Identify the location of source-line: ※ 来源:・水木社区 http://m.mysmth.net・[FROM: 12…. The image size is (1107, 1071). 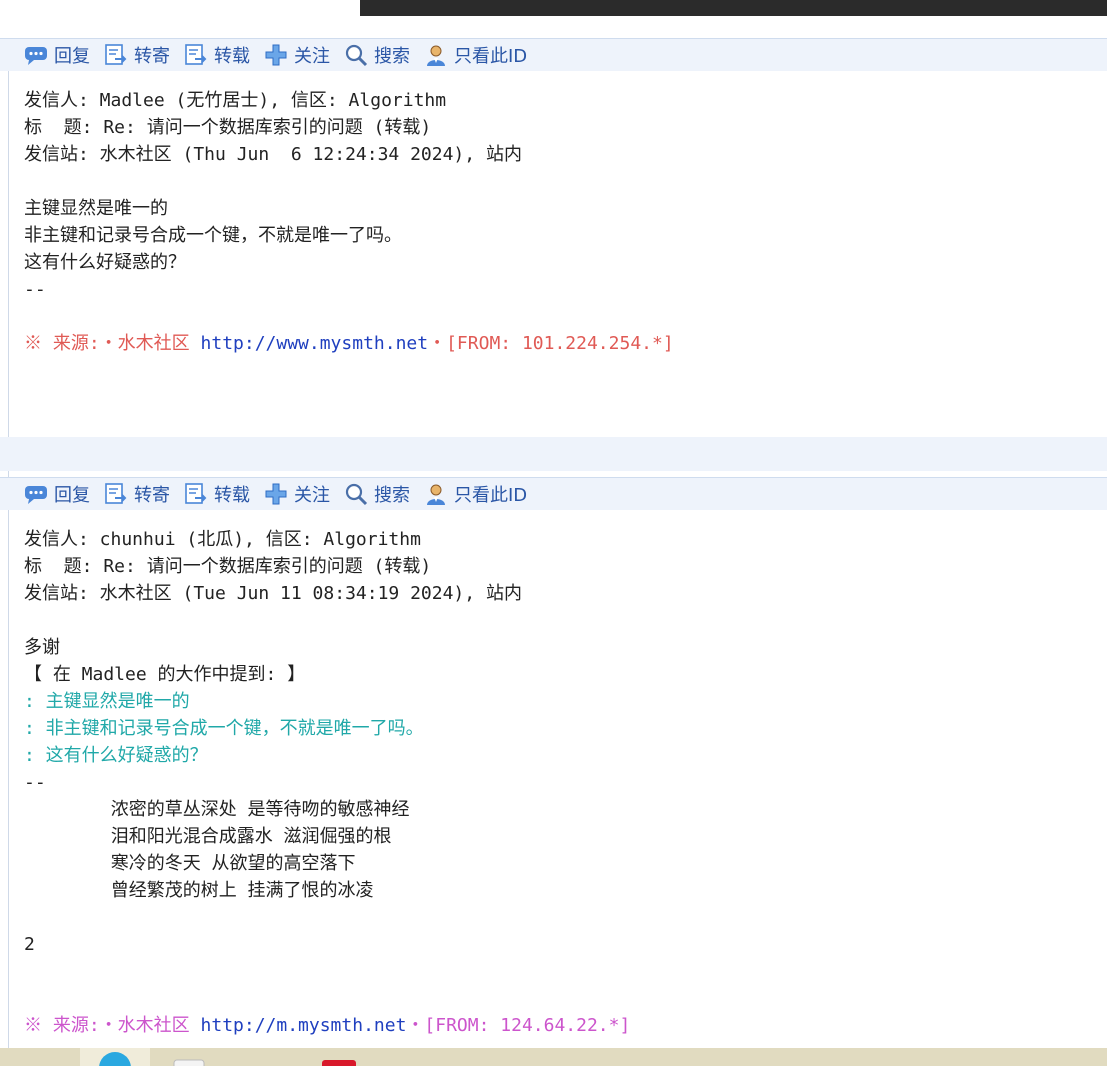
(554, 1025).